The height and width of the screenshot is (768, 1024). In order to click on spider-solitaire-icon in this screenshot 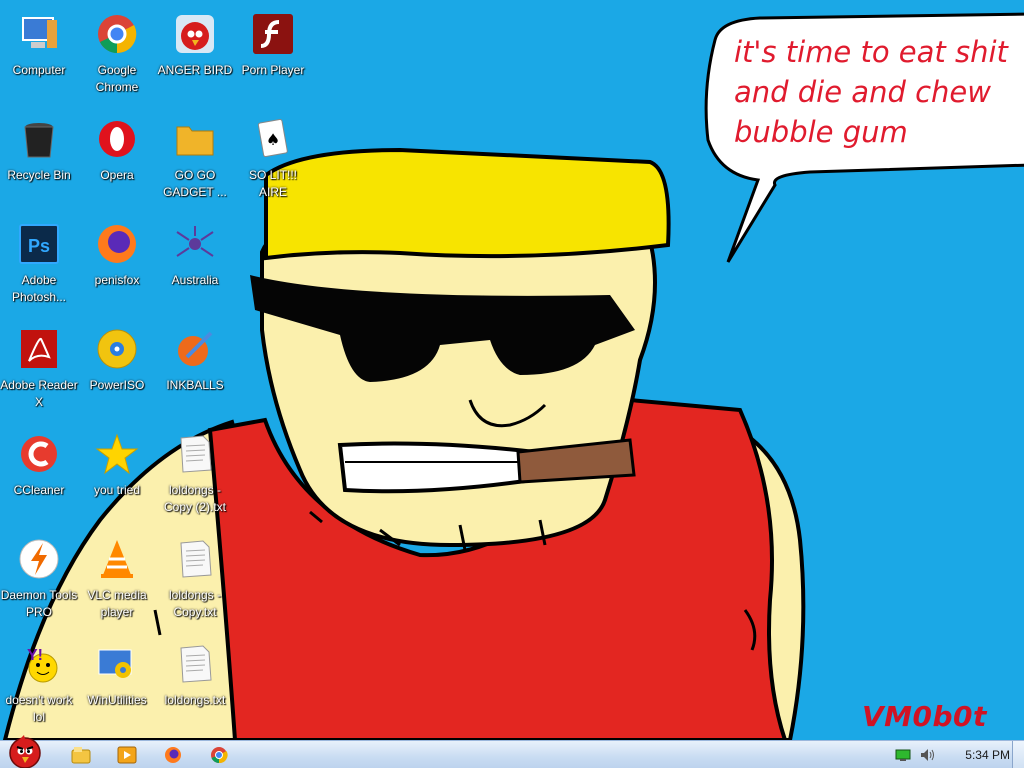, I will do `click(195, 244)`.